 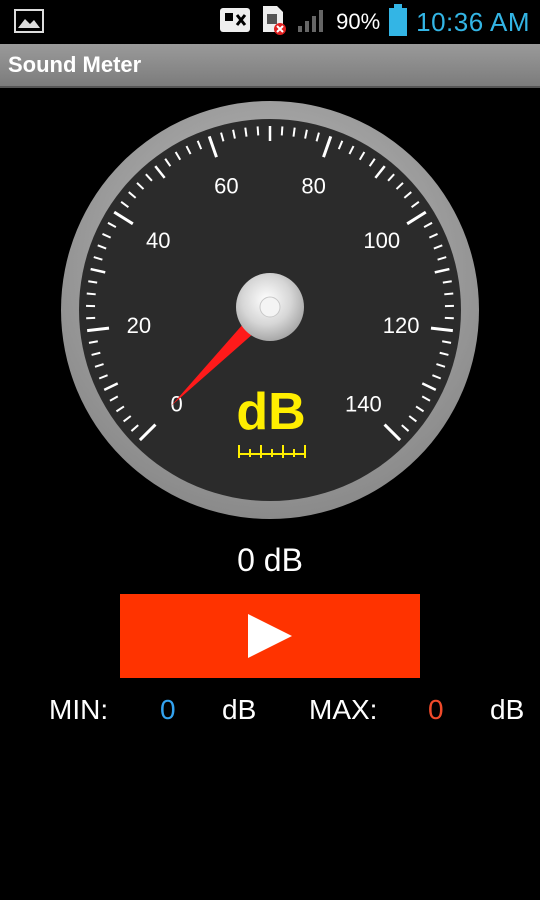 I want to click on app-title: Sound Meter, so click(x=75, y=64).